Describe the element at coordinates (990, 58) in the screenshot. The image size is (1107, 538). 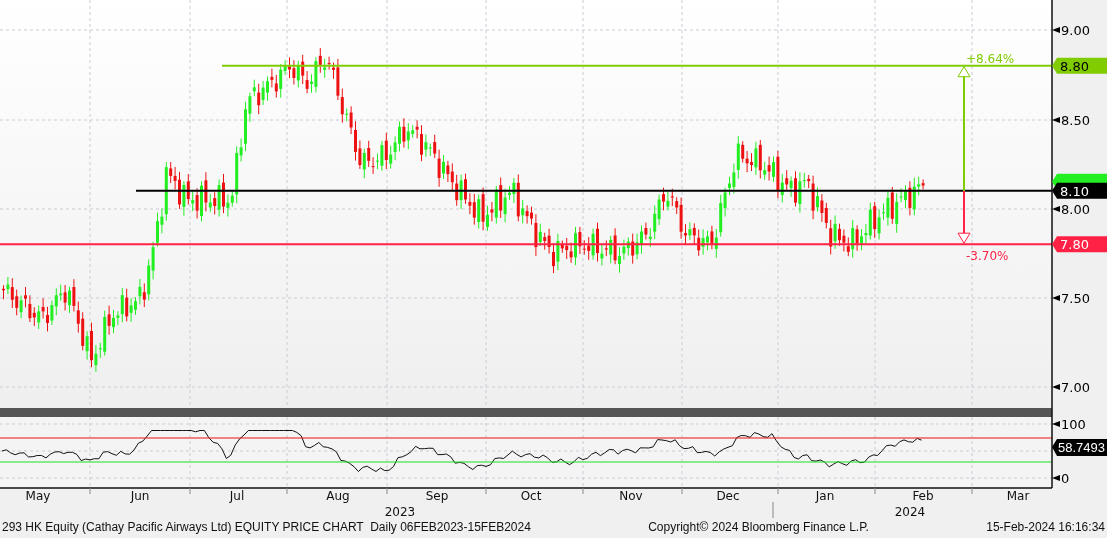
I see `upside-percentage: +8.64%` at that location.